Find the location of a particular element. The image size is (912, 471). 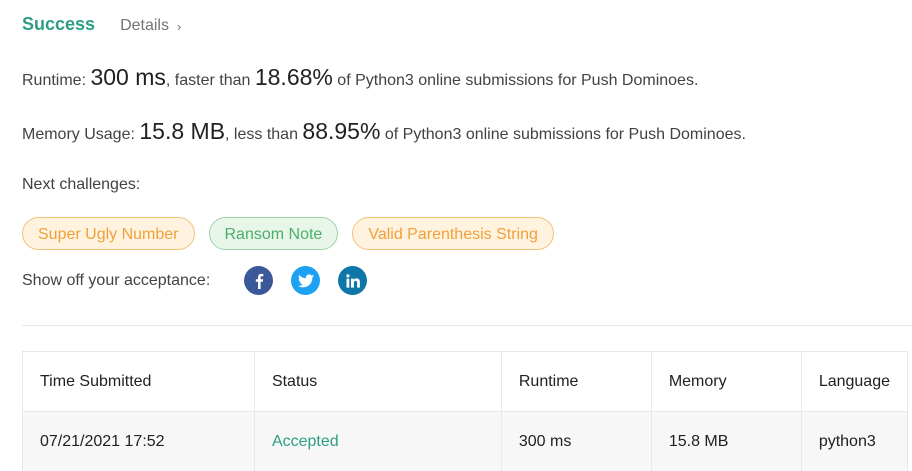

memory-value: 15.8 MB is located at coordinates (182, 131).